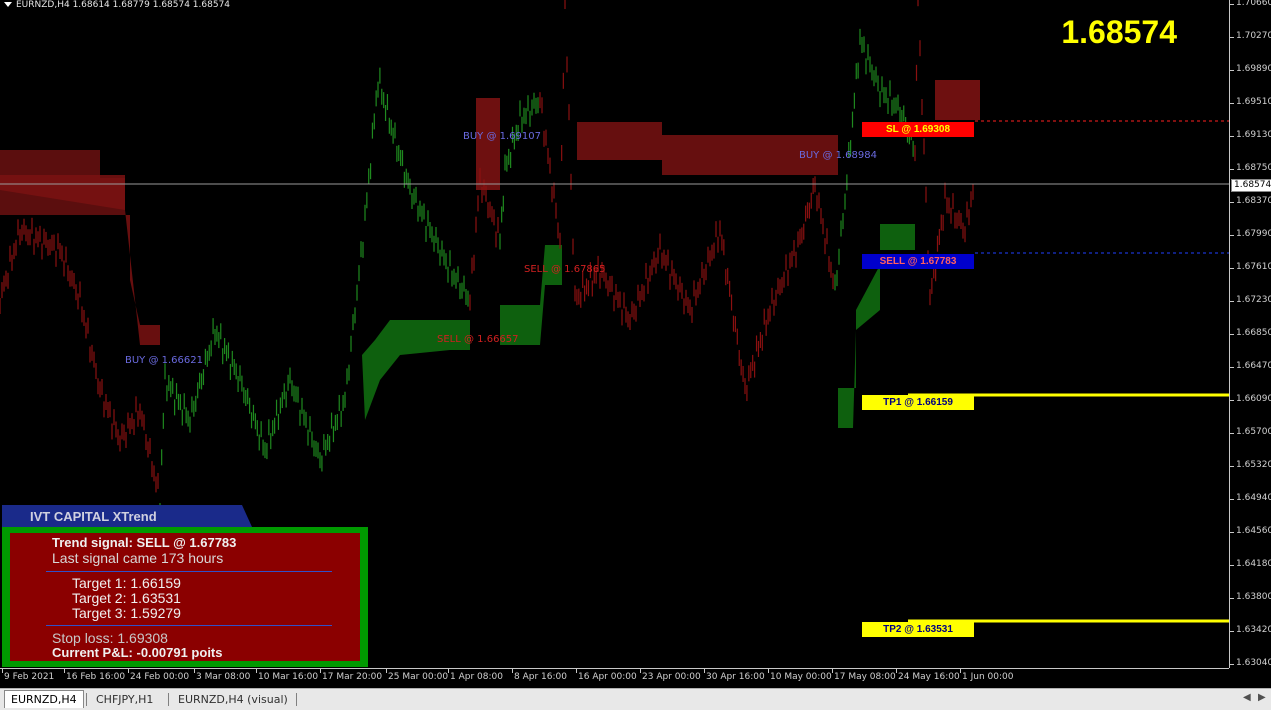 The width and height of the screenshot is (1271, 710). What do you see at coordinates (502, 136) in the screenshot?
I see `buy-signal-label: BUY @ 1.69107` at bounding box center [502, 136].